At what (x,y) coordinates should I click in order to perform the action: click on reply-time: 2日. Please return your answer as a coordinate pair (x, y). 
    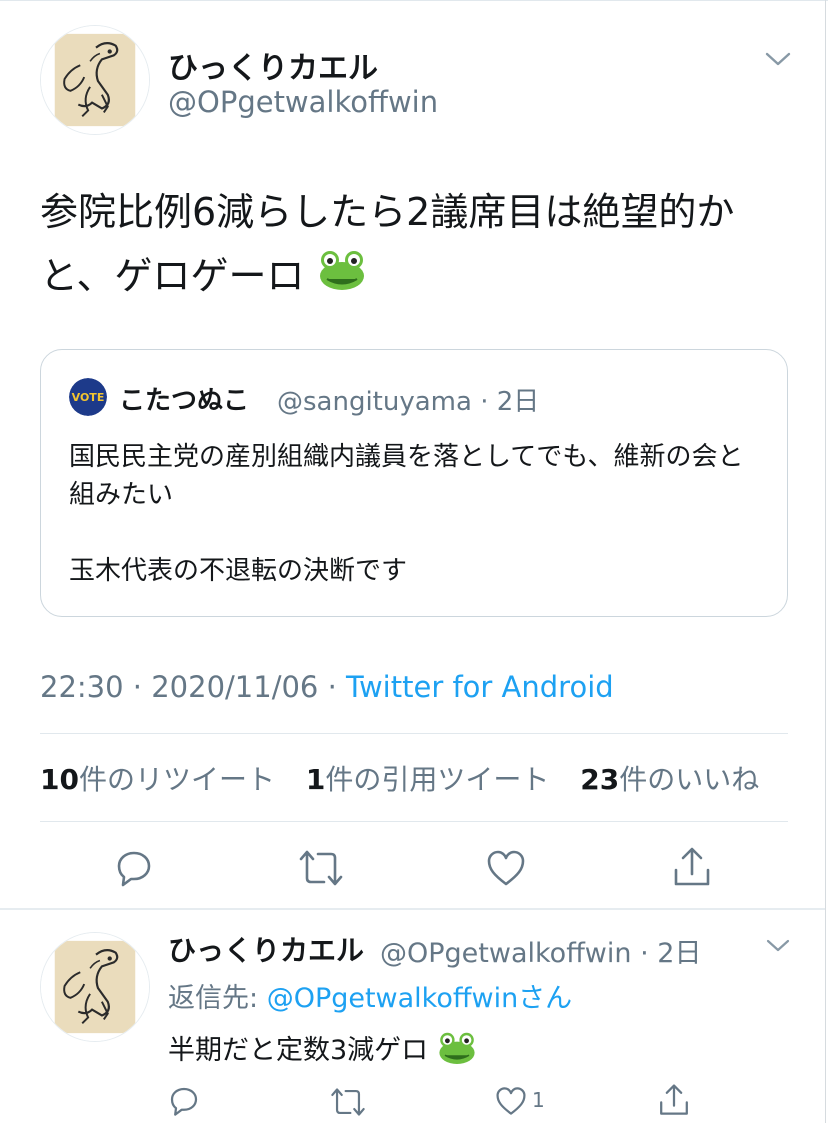
    Looking at the image, I should click on (679, 953).